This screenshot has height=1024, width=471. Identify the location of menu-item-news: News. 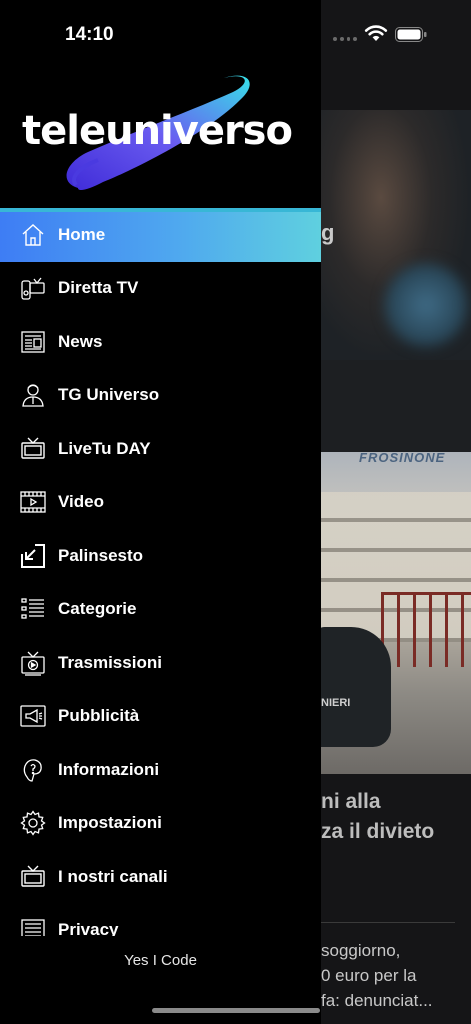
(160, 342).